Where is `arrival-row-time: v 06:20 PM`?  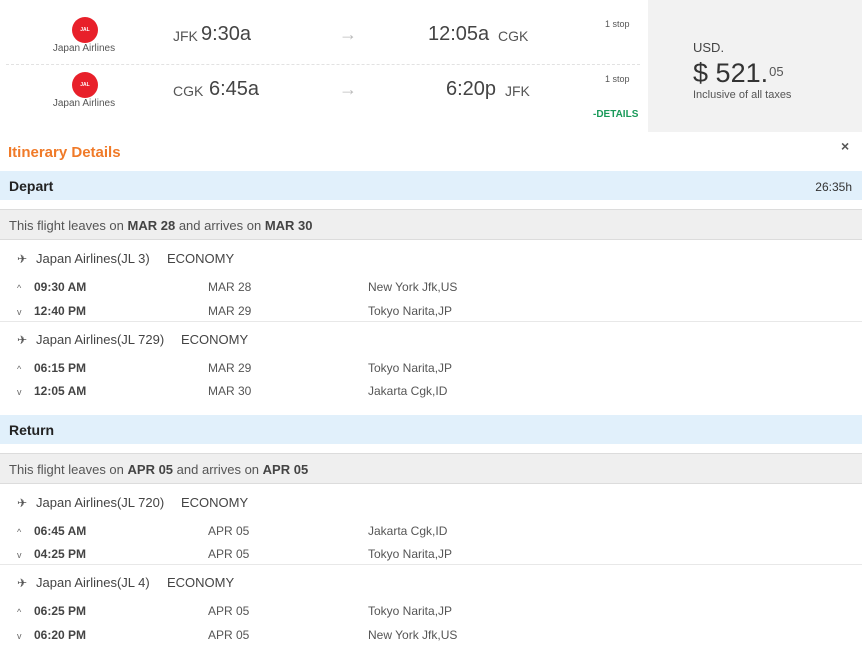 arrival-row-time: v 06:20 PM is located at coordinates (52, 635).